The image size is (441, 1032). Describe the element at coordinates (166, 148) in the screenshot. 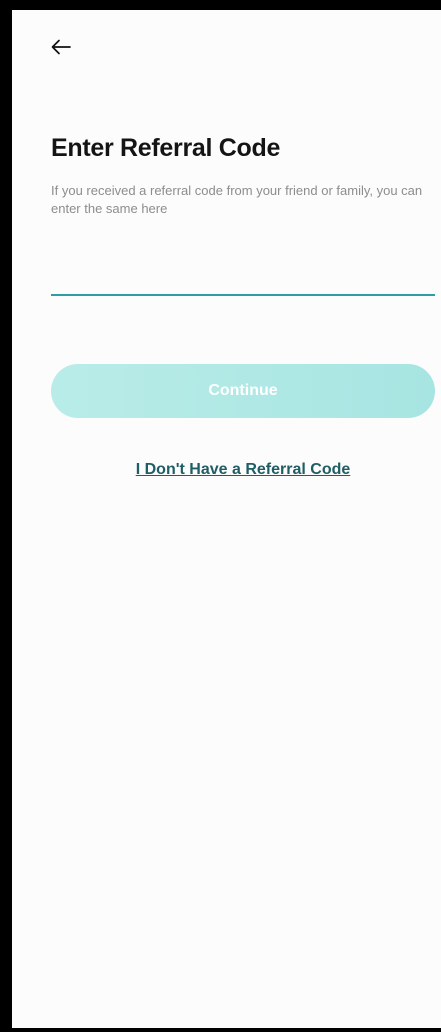

I see `page-title: Enter Referral Code` at that location.